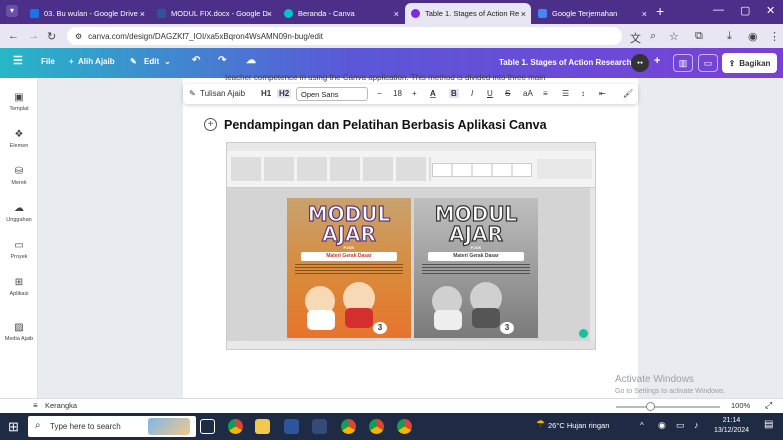 This screenshot has width=783, height=440. What do you see at coordinates (222, 60) in the screenshot?
I see `redo-icon: ↷` at bounding box center [222, 60].